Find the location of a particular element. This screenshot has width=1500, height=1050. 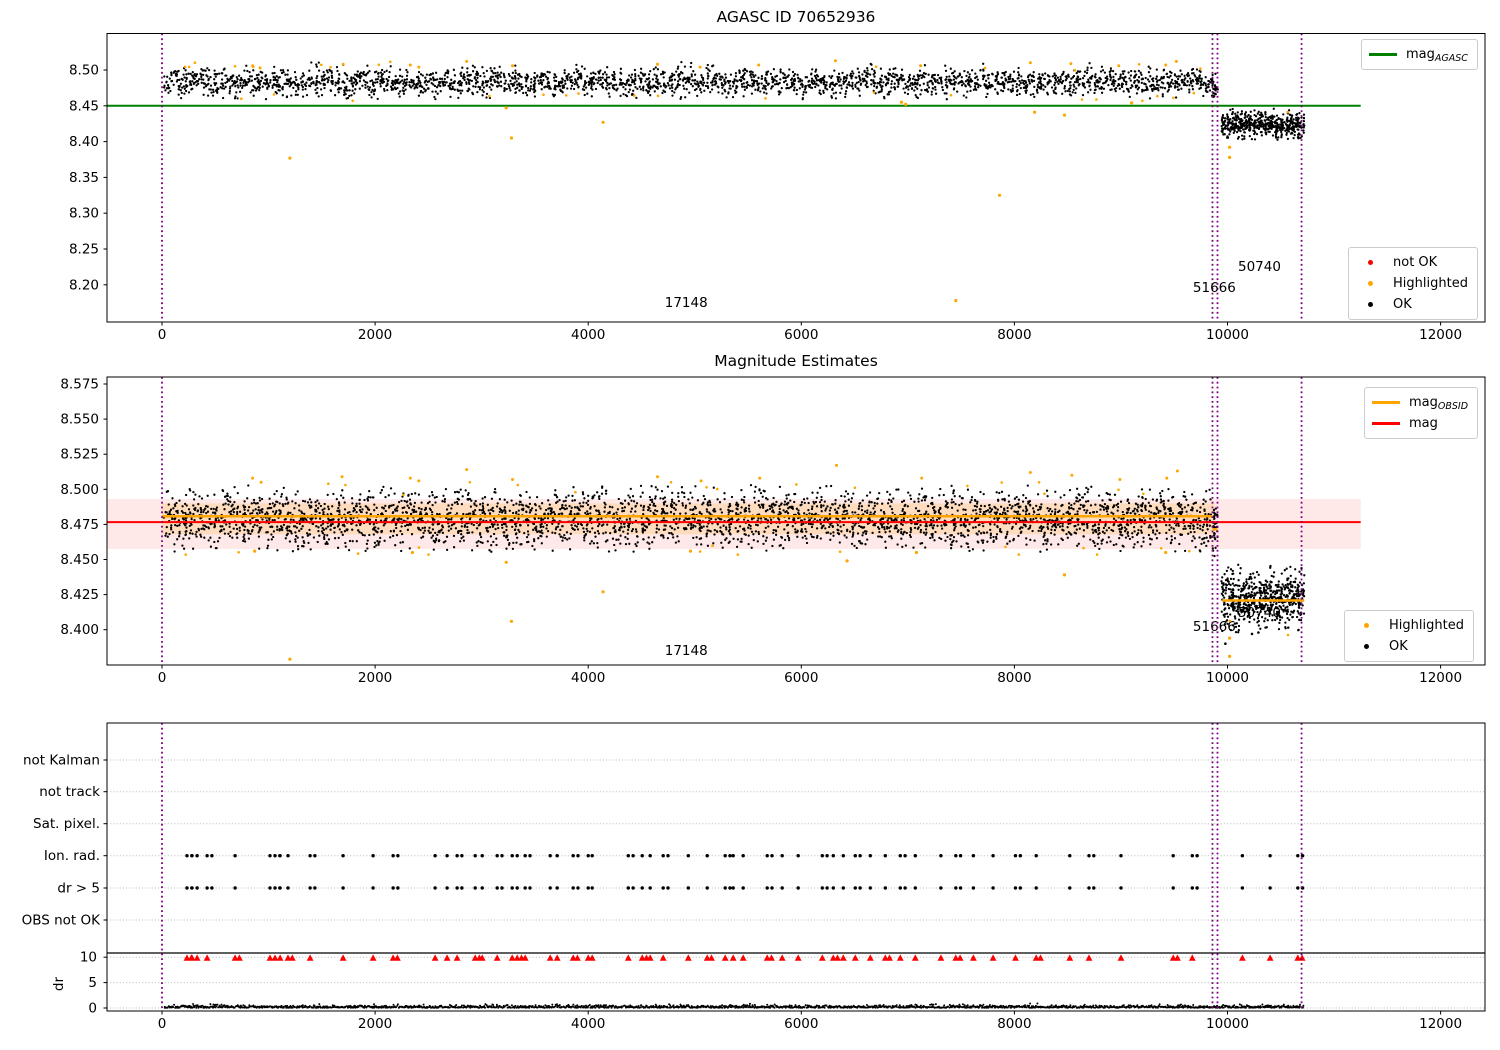

svg-text: 8.25 is located at coordinates (84, 250).